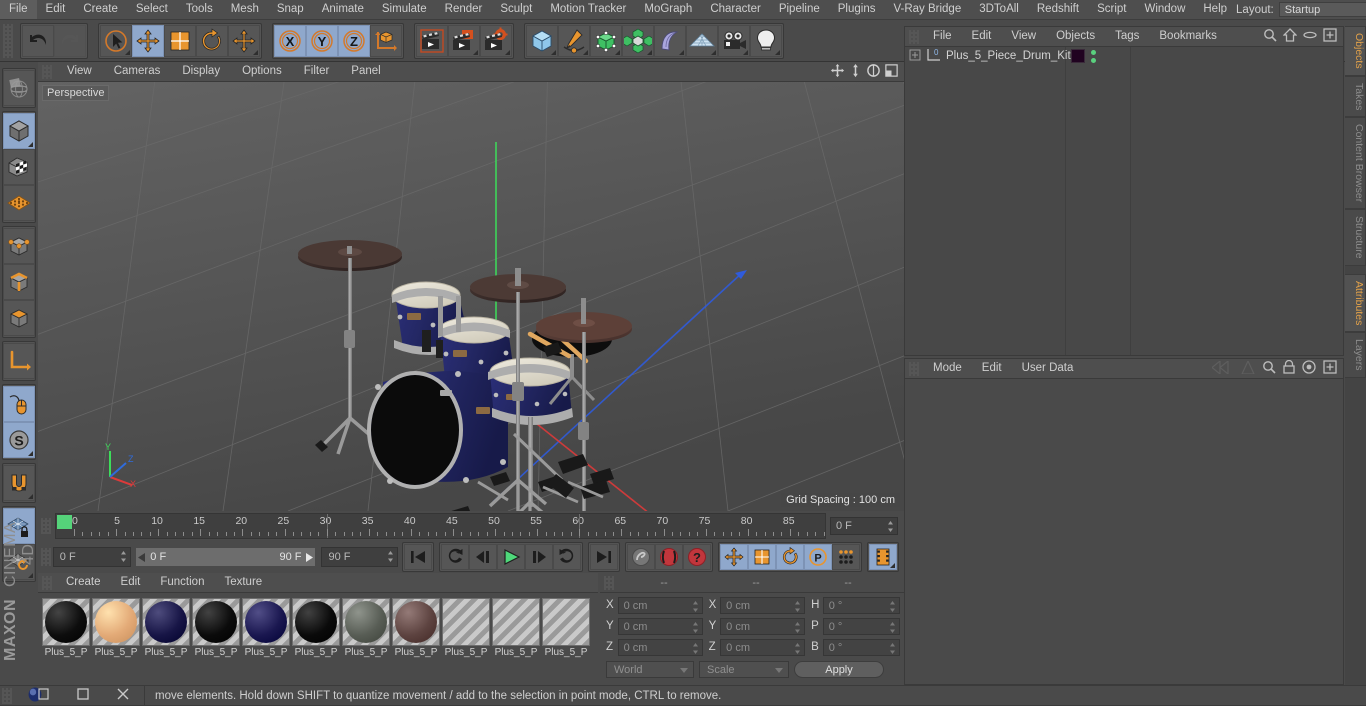  I want to click on orbit-icon, so click(873, 72).